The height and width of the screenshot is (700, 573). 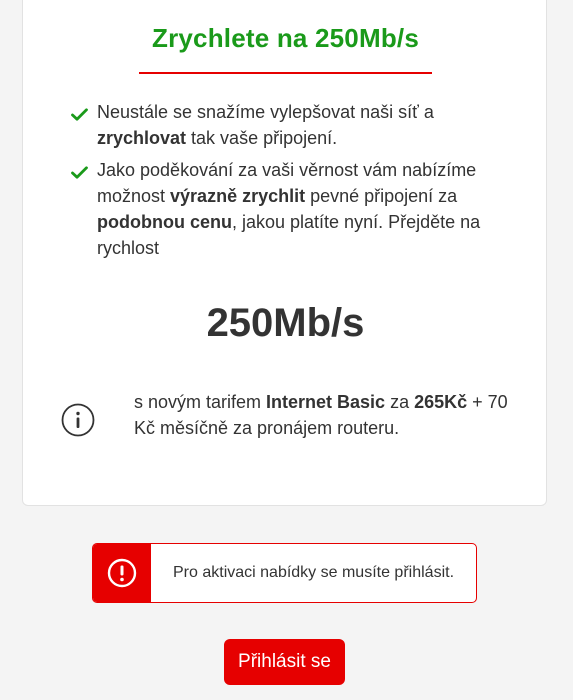 I want to click on title-underline, so click(x=285, y=73).